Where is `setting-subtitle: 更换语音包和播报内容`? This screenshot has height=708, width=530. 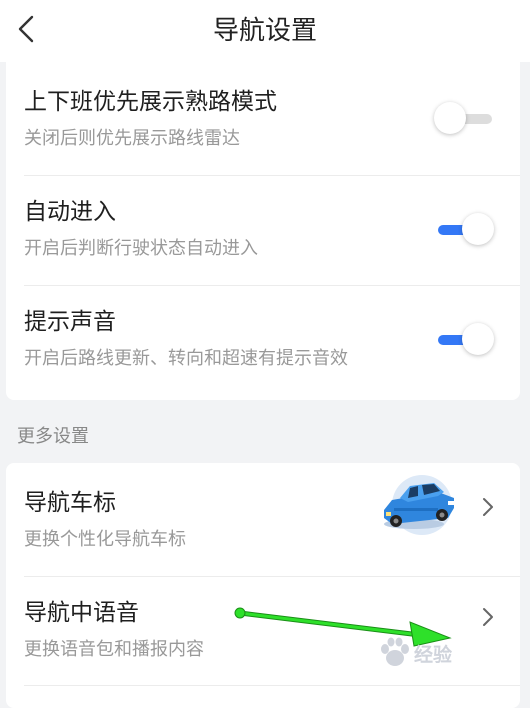
setting-subtitle: 更换语音包和播报内容 is located at coordinates (114, 649).